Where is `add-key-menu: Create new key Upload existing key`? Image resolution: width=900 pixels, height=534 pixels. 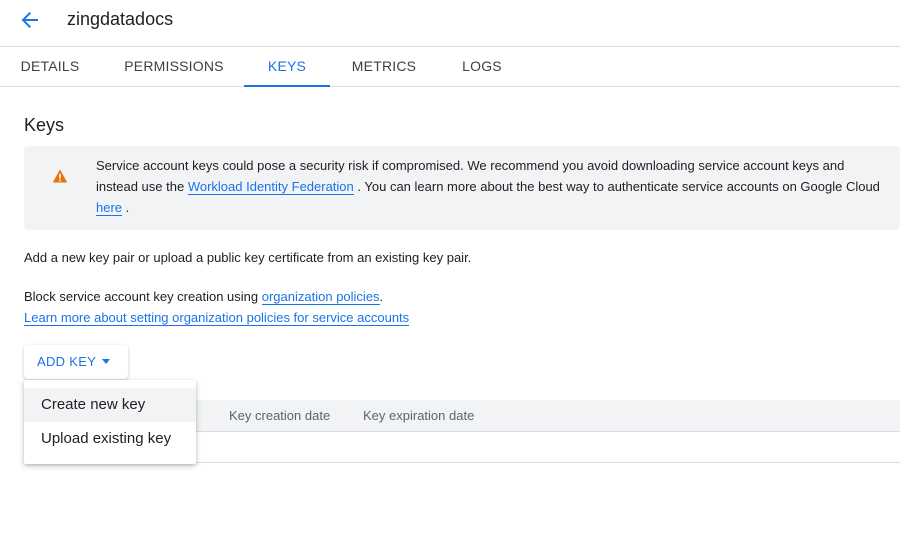 add-key-menu: Create new key Upload existing key is located at coordinates (110, 422).